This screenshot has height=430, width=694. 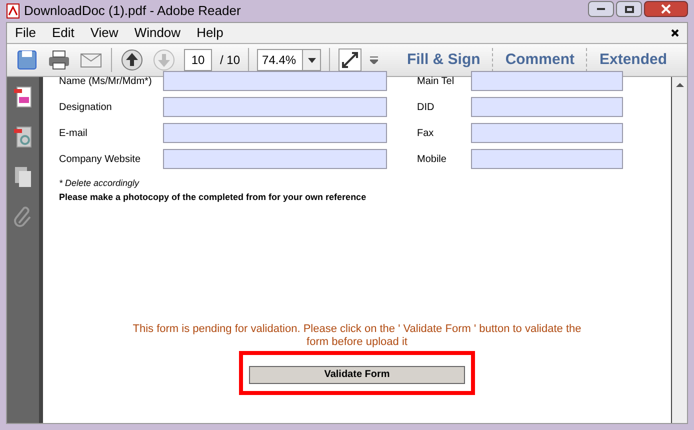 I want to click on page-total: / 10, so click(x=230, y=60).